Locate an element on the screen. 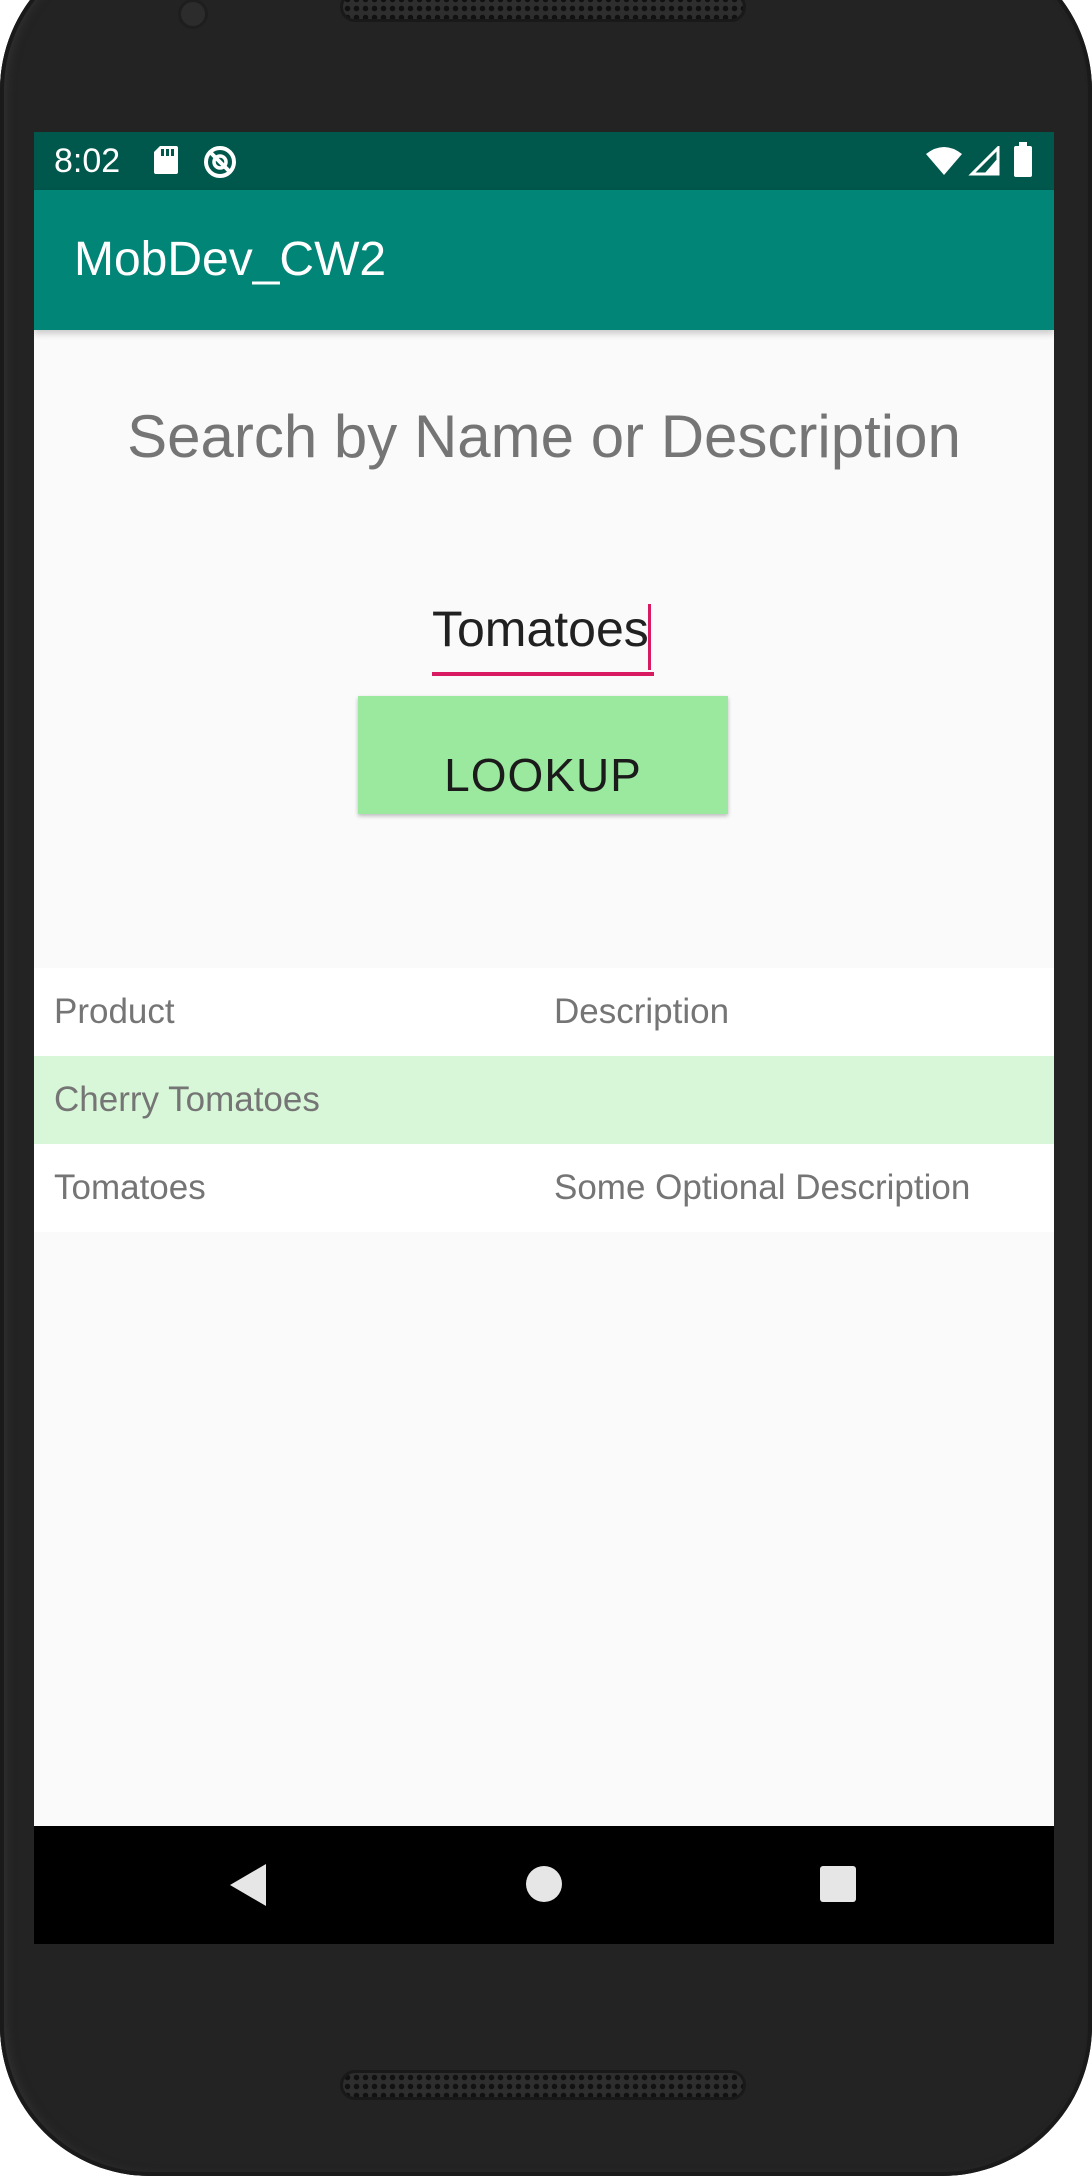 Image resolution: width=1092 pixels, height=2176 pixels. do-not-disturb-icon is located at coordinates (220, 164).